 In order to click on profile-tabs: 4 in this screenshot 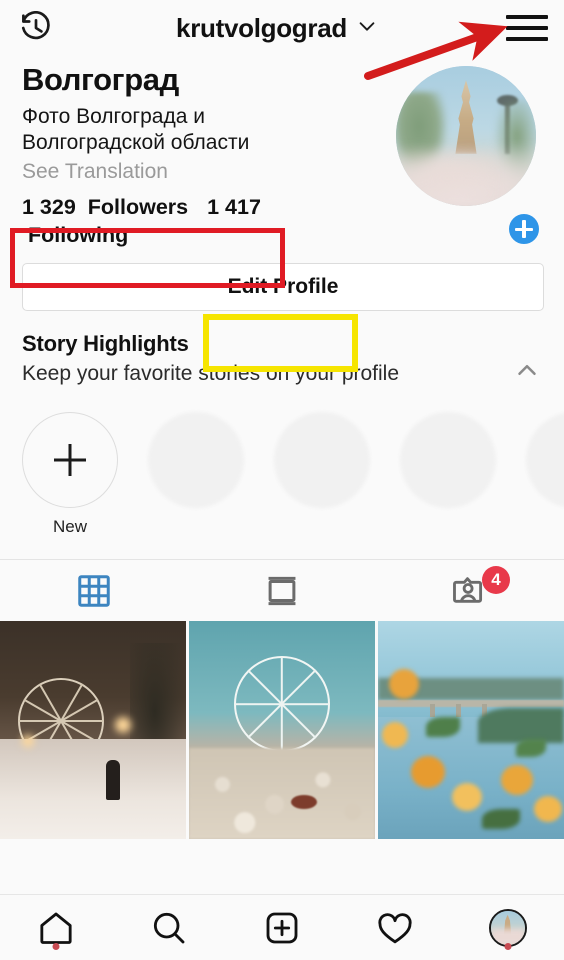, I will do `click(282, 590)`.